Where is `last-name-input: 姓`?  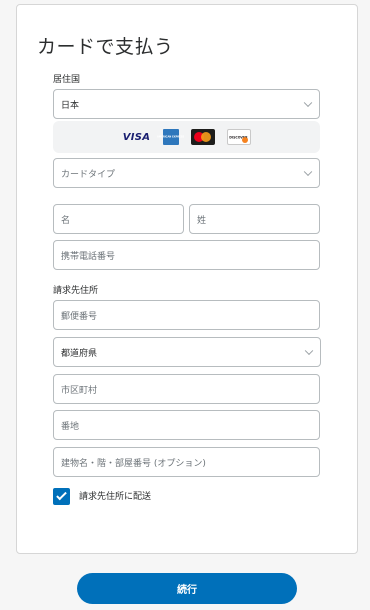 last-name-input: 姓 is located at coordinates (254, 219).